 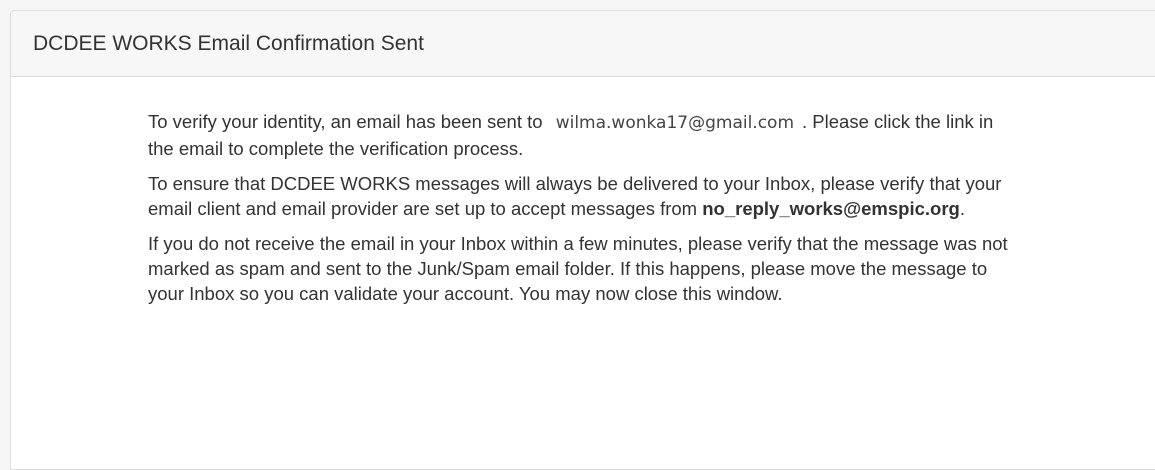 I want to click on delivery-period: ., so click(x=962, y=208).